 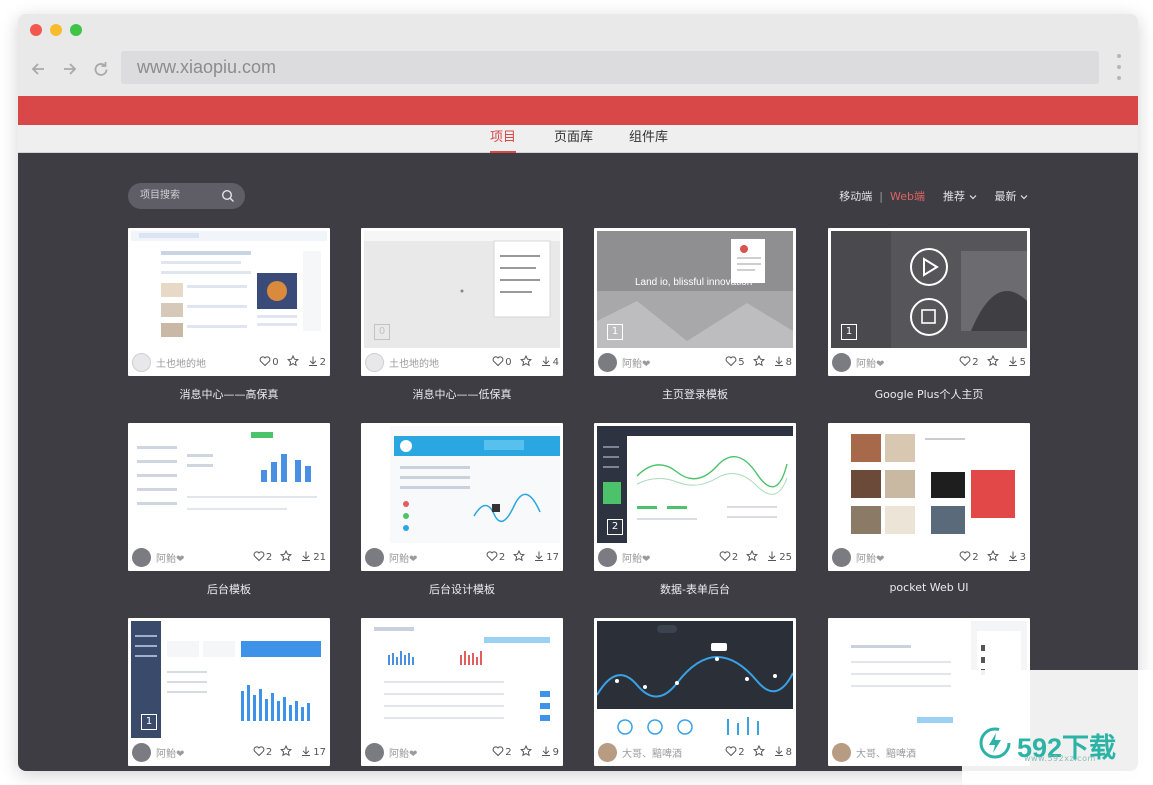 I want to click on download-button: 4, so click(x=549, y=362).